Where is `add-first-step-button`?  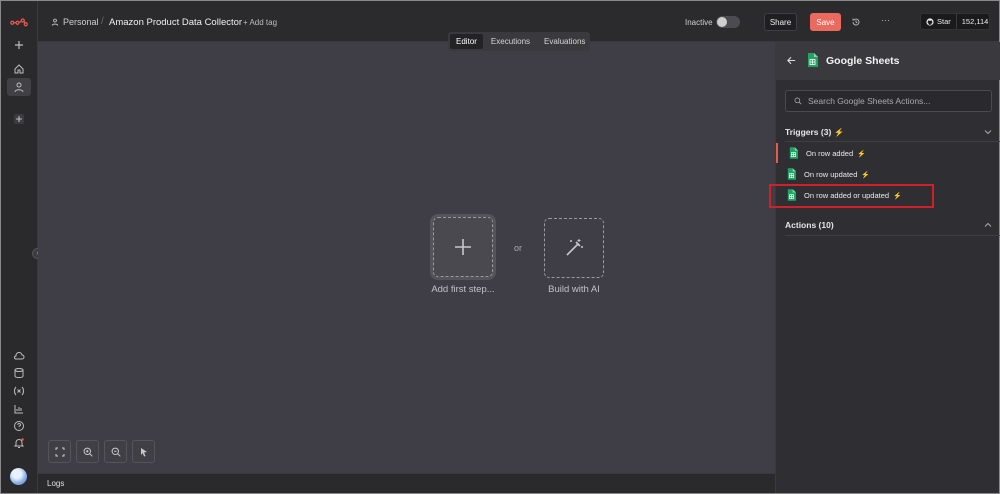
add-first-step-button is located at coordinates (463, 247).